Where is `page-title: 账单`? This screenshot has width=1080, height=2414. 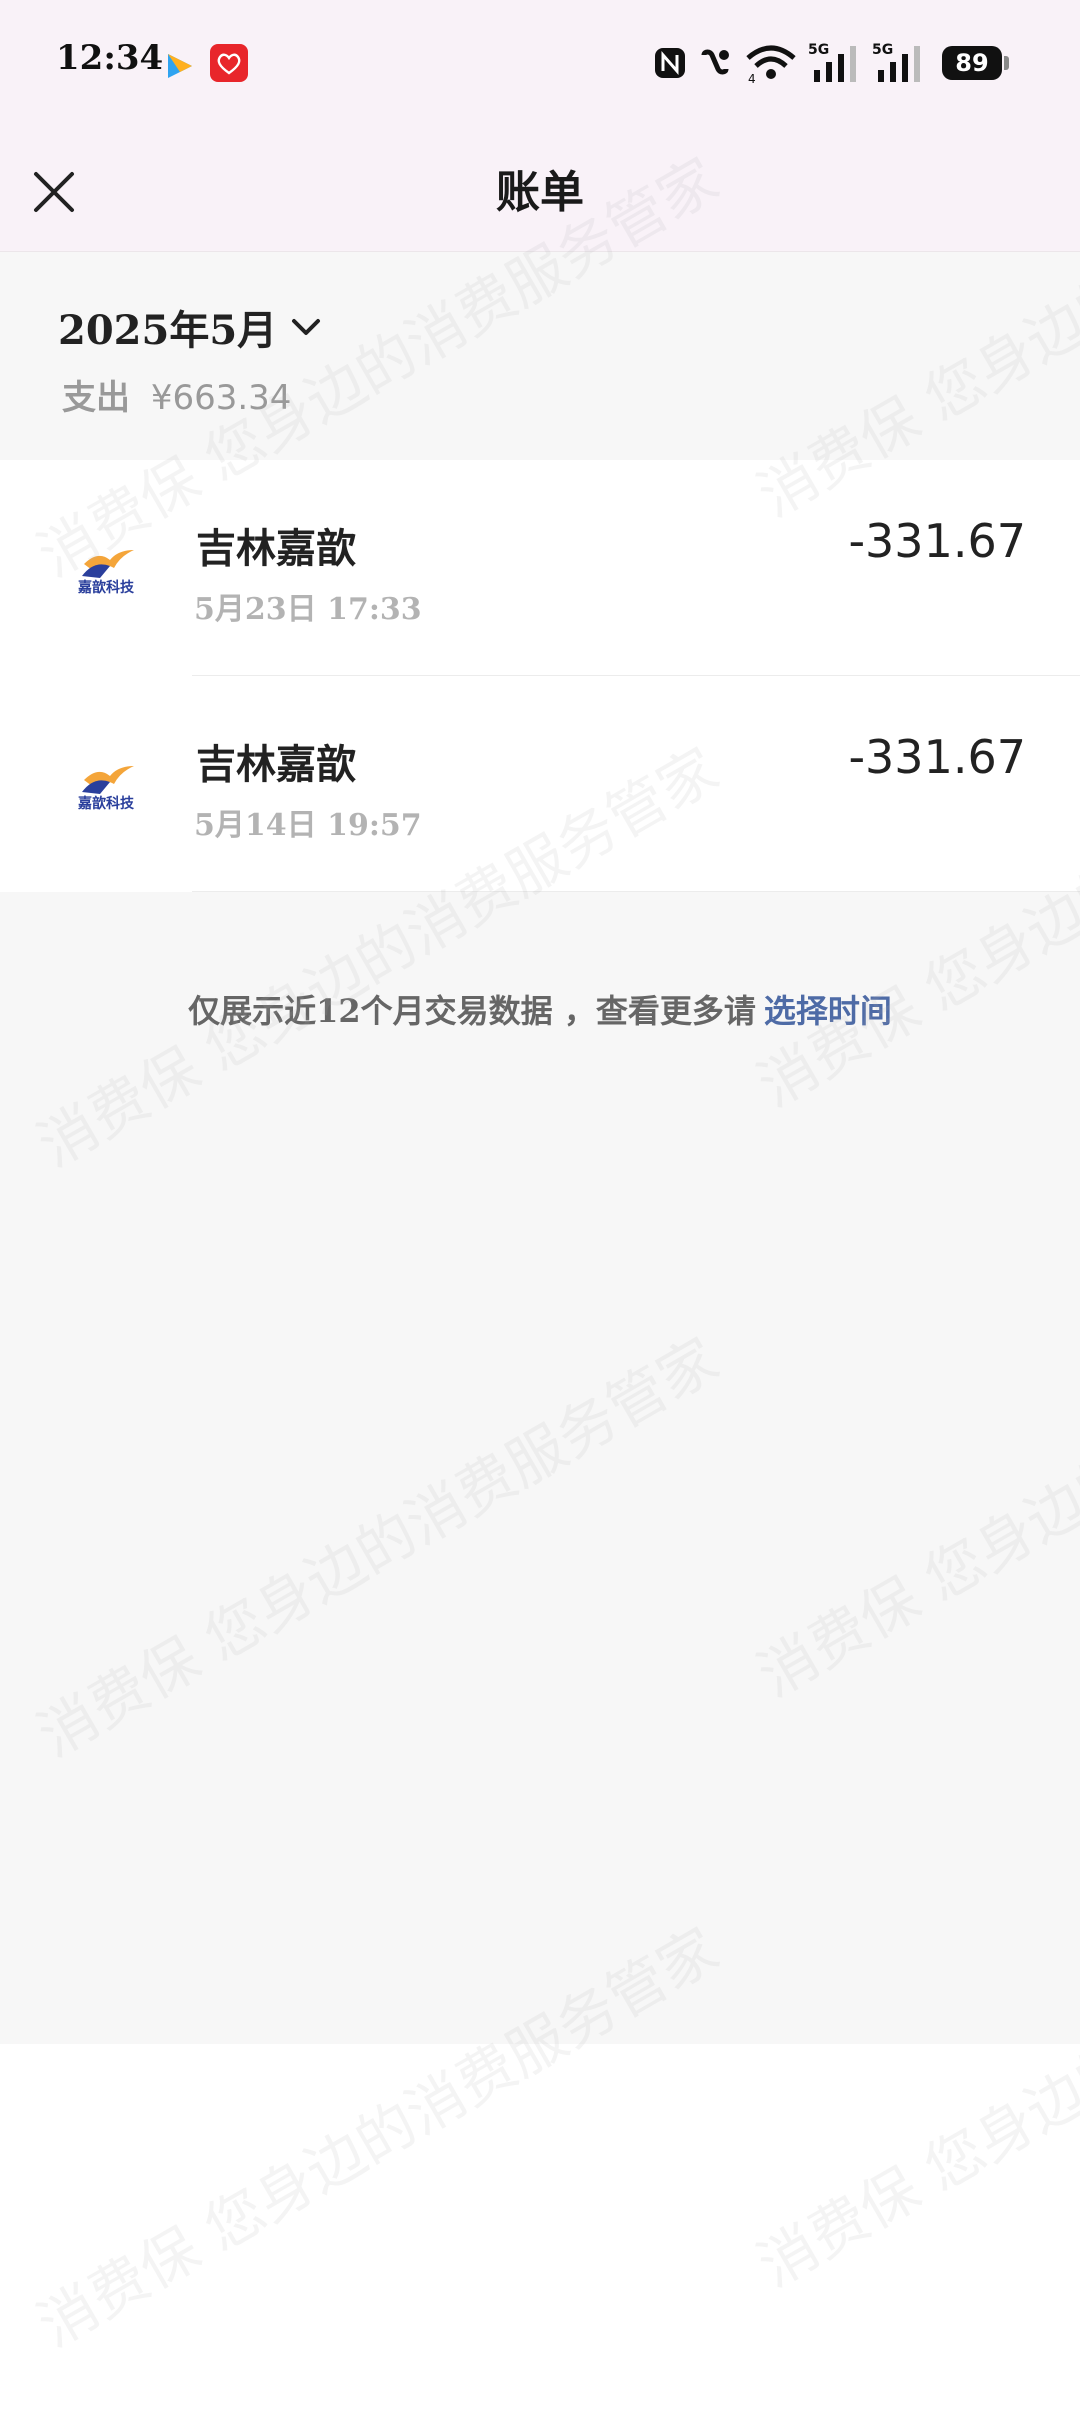 page-title: 账单 is located at coordinates (540, 192).